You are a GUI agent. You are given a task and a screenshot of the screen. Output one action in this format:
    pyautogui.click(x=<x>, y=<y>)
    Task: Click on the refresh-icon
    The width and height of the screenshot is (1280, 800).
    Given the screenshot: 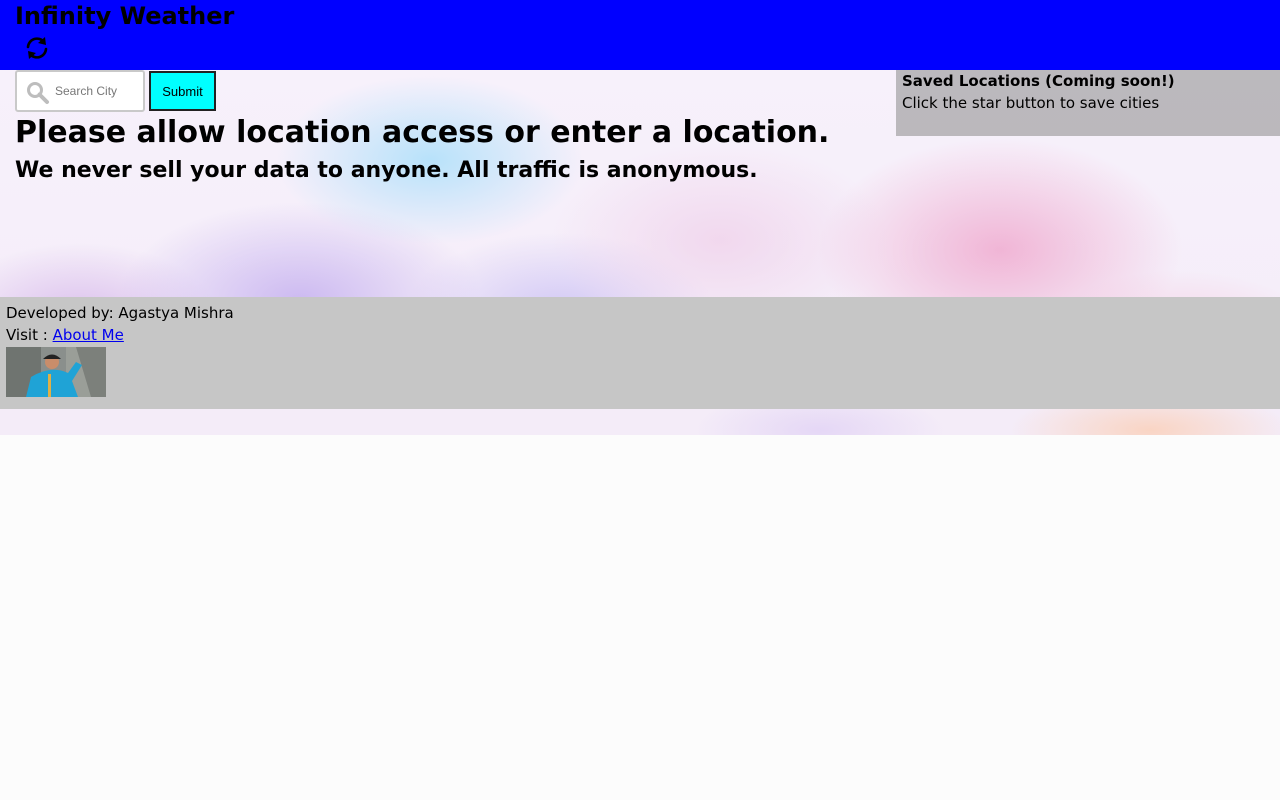 What is the action you would take?
    pyautogui.click(x=37, y=48)
    